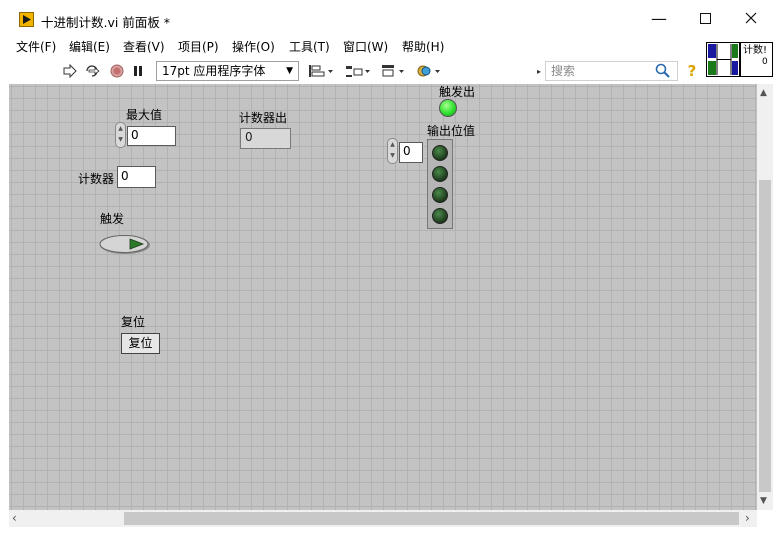 The height and width of the screenshot is (533, 781). I want to click on trigger-button, so click(125, 244).